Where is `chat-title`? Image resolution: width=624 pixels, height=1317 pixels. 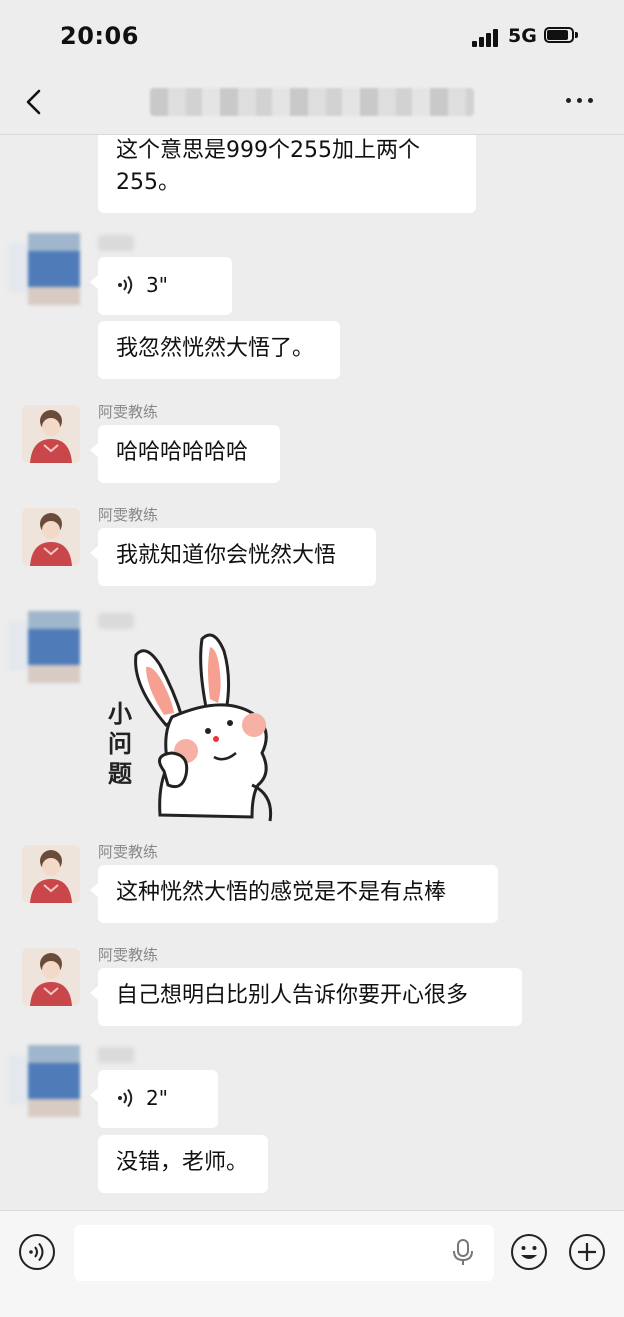
chat-title is located at coordinates (312, 102).